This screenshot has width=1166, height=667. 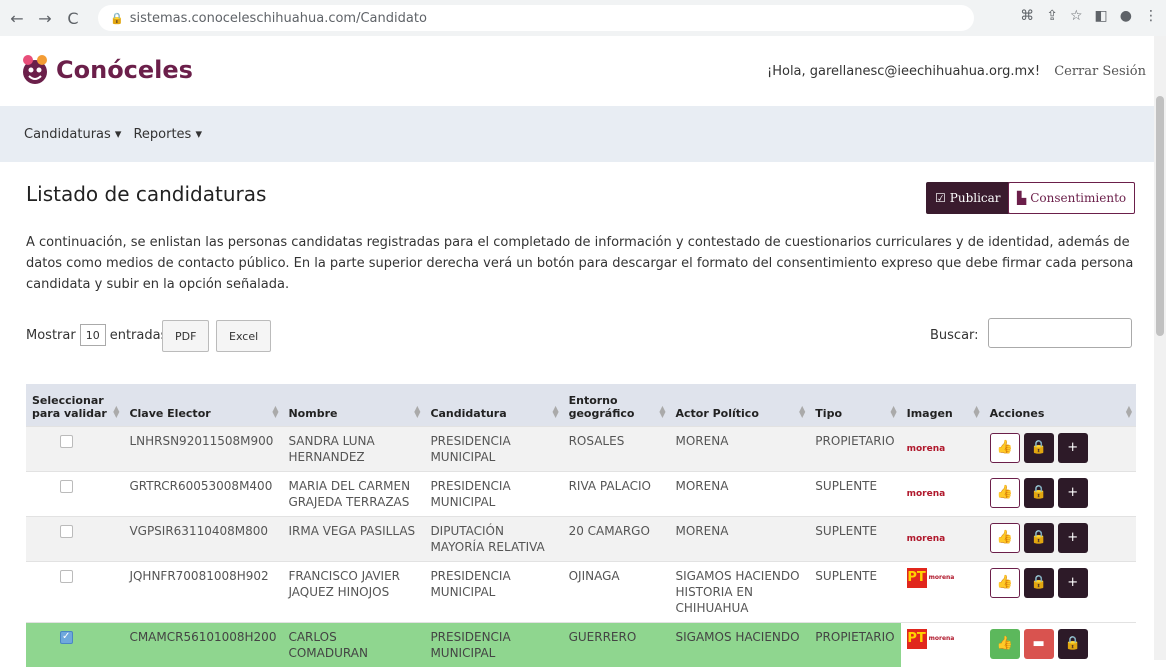 I want to click on imagen-cell: PTmorena, so click(x=942, y=592).